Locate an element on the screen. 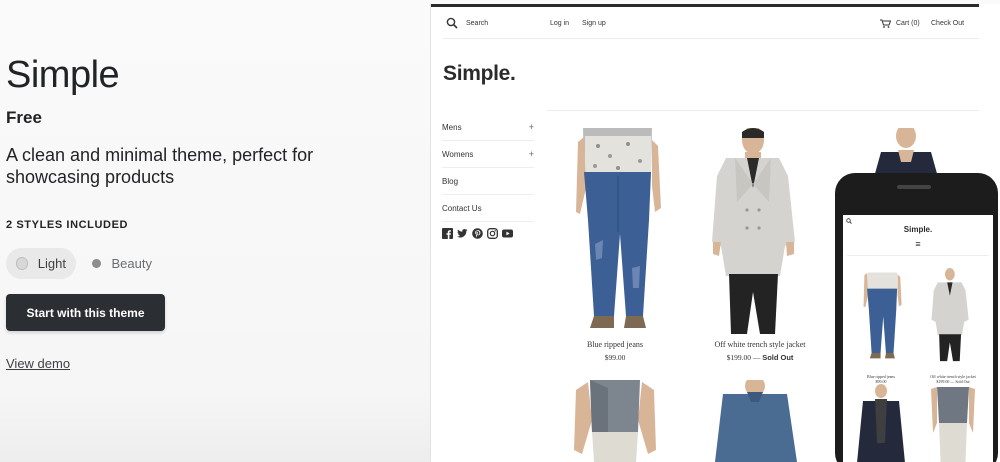 The height and width of the screenshot is (462, 1000). product-image-vest is located at coordinates (615, 421).